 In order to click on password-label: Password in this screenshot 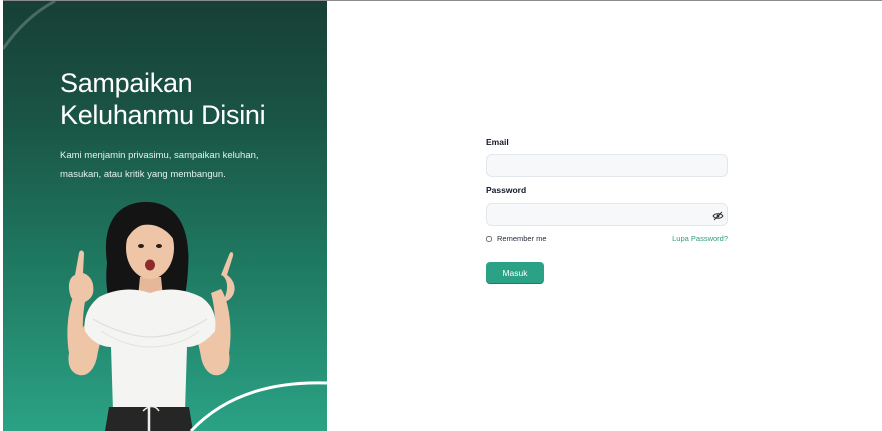, I will do `click(506, 190)`.